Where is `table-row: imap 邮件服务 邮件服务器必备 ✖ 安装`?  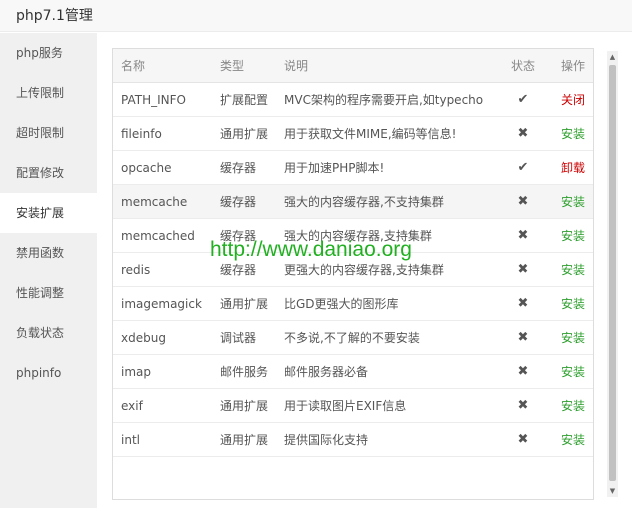 table-row: imap 邮件服务 邮件服务器必备 ✖ 安装 is located at coordinates (353, 372).